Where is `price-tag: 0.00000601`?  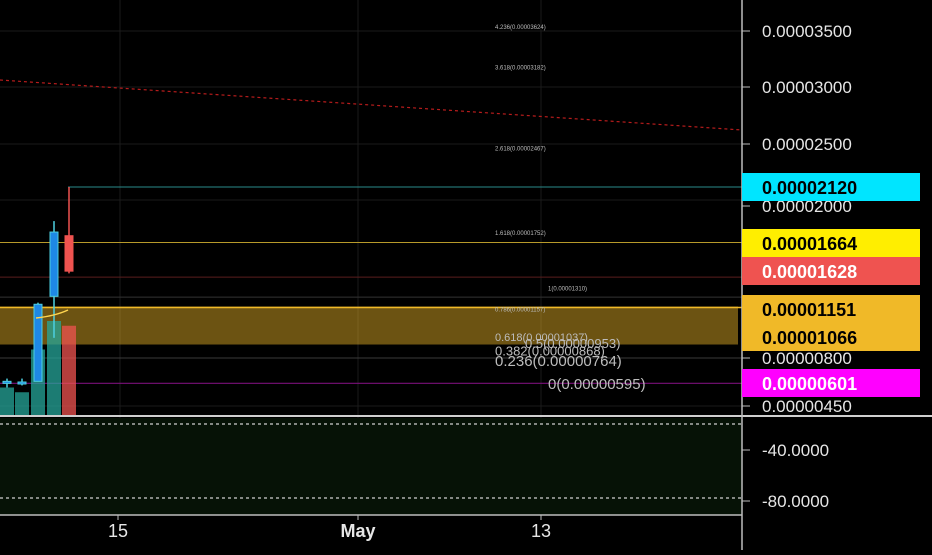 price-tag: 0.00000601 is located at coordinates (831, 383).